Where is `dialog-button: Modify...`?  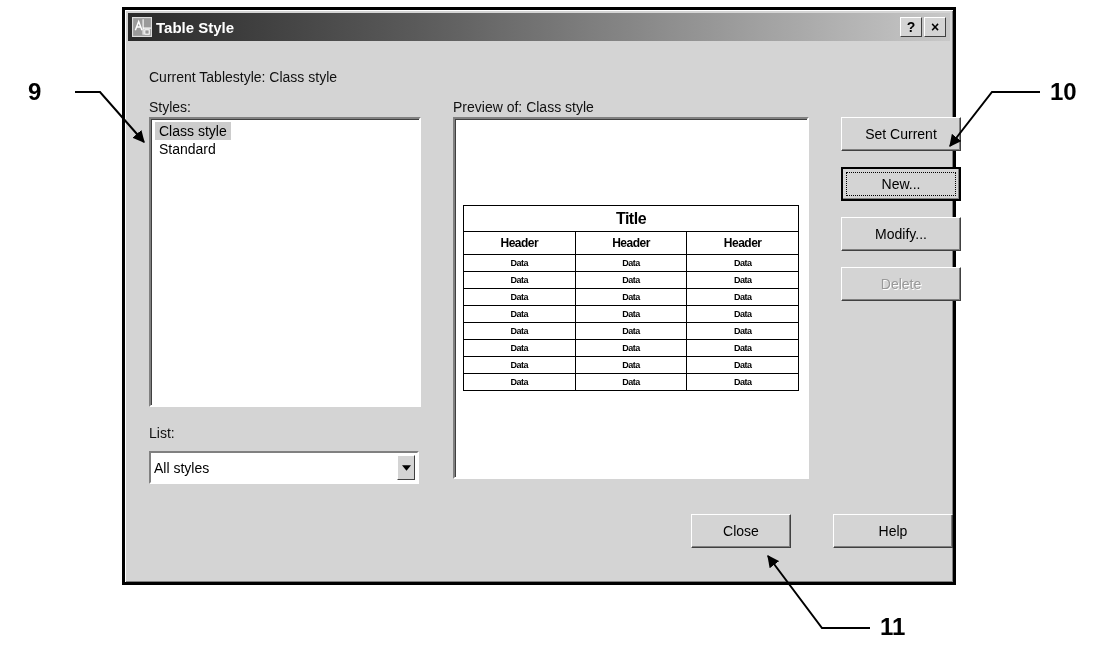 dialog-button: Modify... is located at coordinates (901, 234).